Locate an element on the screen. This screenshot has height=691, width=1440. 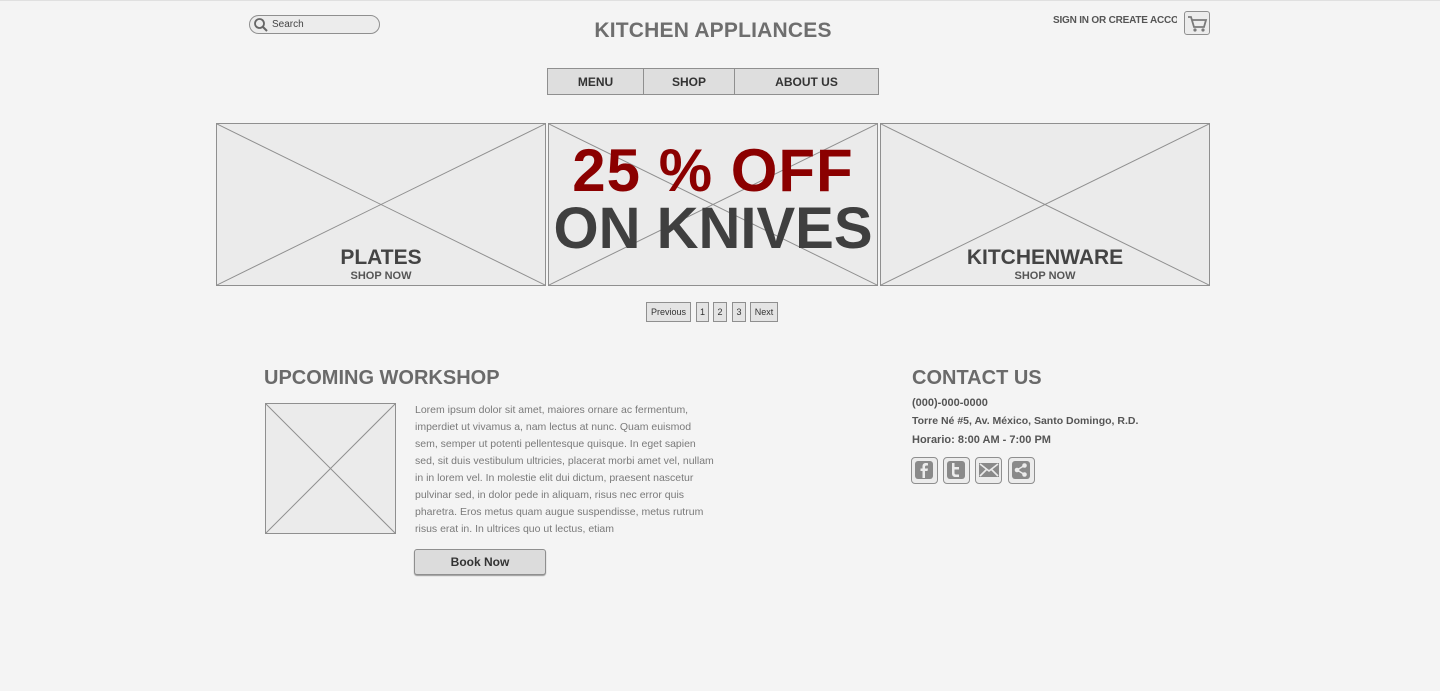
facebook-button is located at coordinates (924, 470).